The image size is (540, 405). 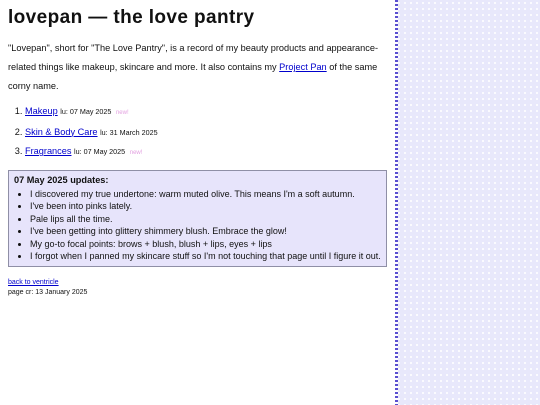 What do you see at coordinates (131, 17) in the screenshot?
I see `page-title: lovepan — the love pantry` at bounding box center [131, 17].